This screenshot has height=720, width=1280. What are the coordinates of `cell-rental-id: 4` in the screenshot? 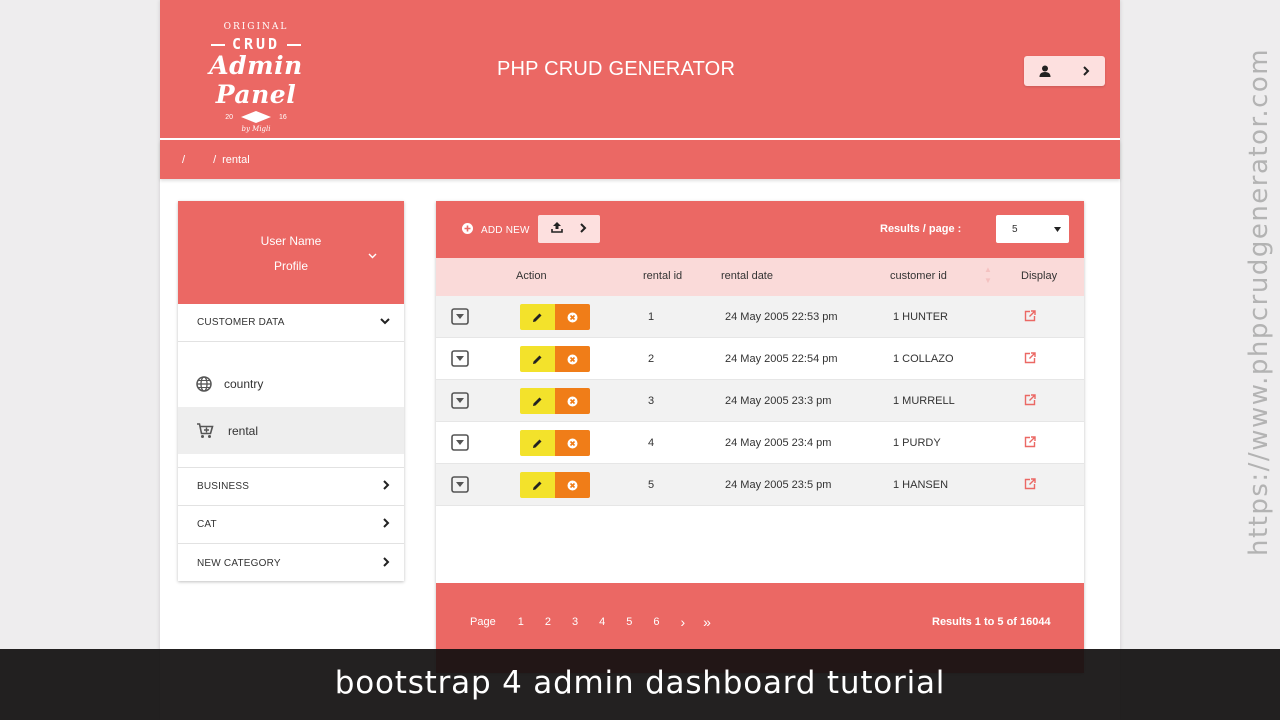 It's located at (651, 443).